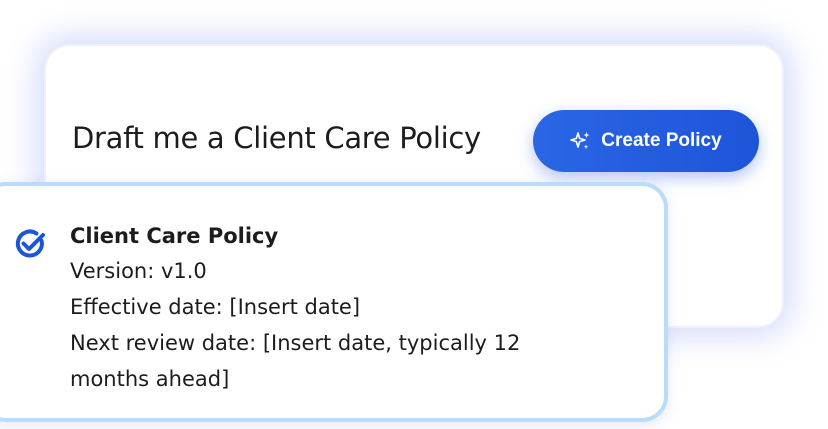  Describe the element at coordinates (138, 271) in the screenshot. I see `version-line: Version: v1.0` at that location.